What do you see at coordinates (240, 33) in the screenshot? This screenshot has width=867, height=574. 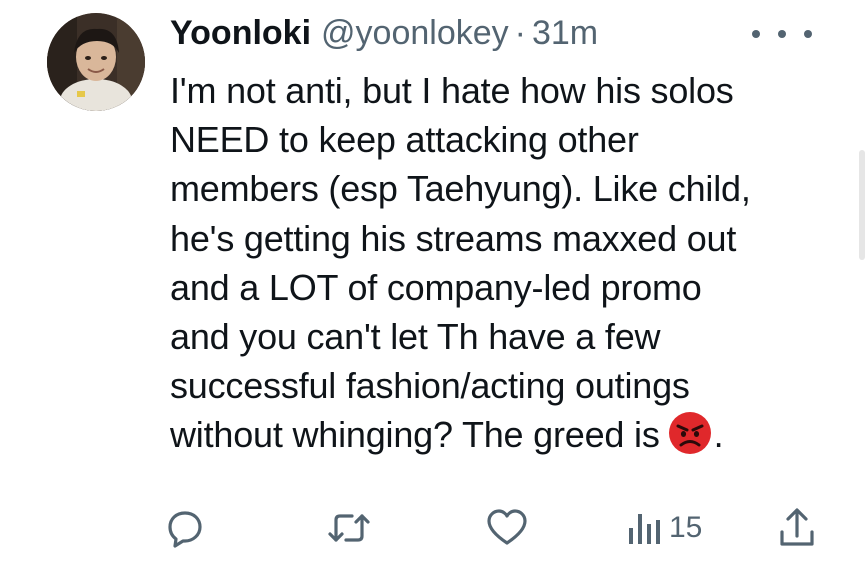 I see `author-name: Yoonloki` at bounding box center [240, 33].